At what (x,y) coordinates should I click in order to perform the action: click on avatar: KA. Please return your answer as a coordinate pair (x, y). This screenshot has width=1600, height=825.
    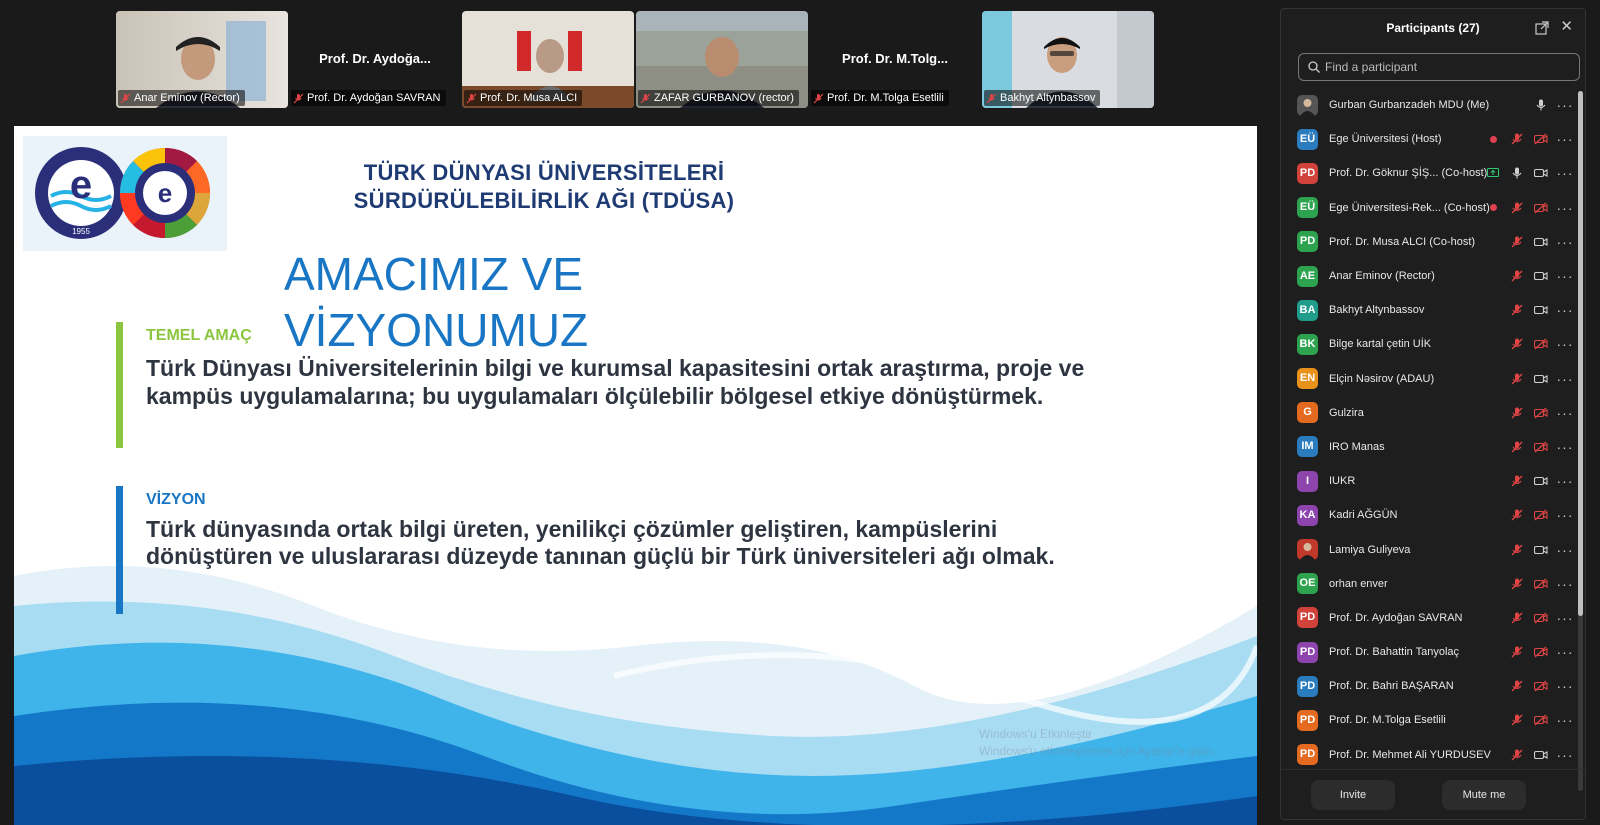
    Looking at the image, I should click on (1307, 515).